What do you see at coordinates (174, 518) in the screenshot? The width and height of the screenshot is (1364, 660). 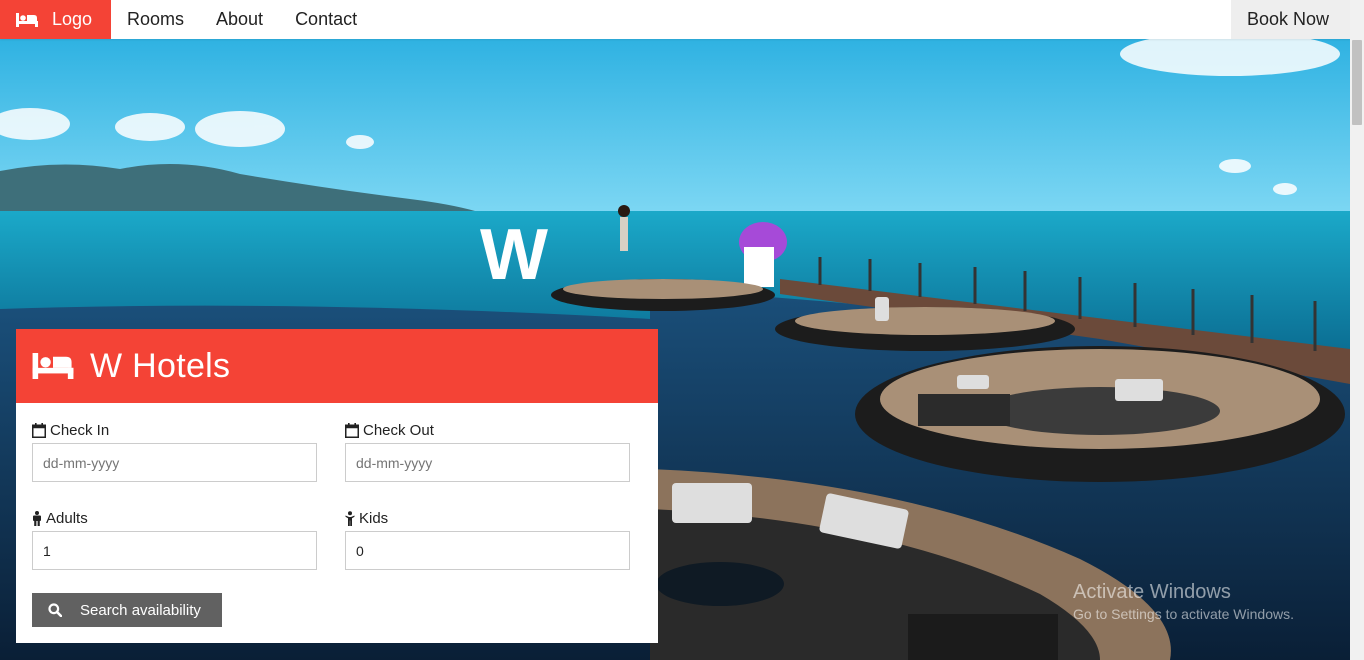 I see `adults-label-row: Adults` at bounding box center [174, 518].